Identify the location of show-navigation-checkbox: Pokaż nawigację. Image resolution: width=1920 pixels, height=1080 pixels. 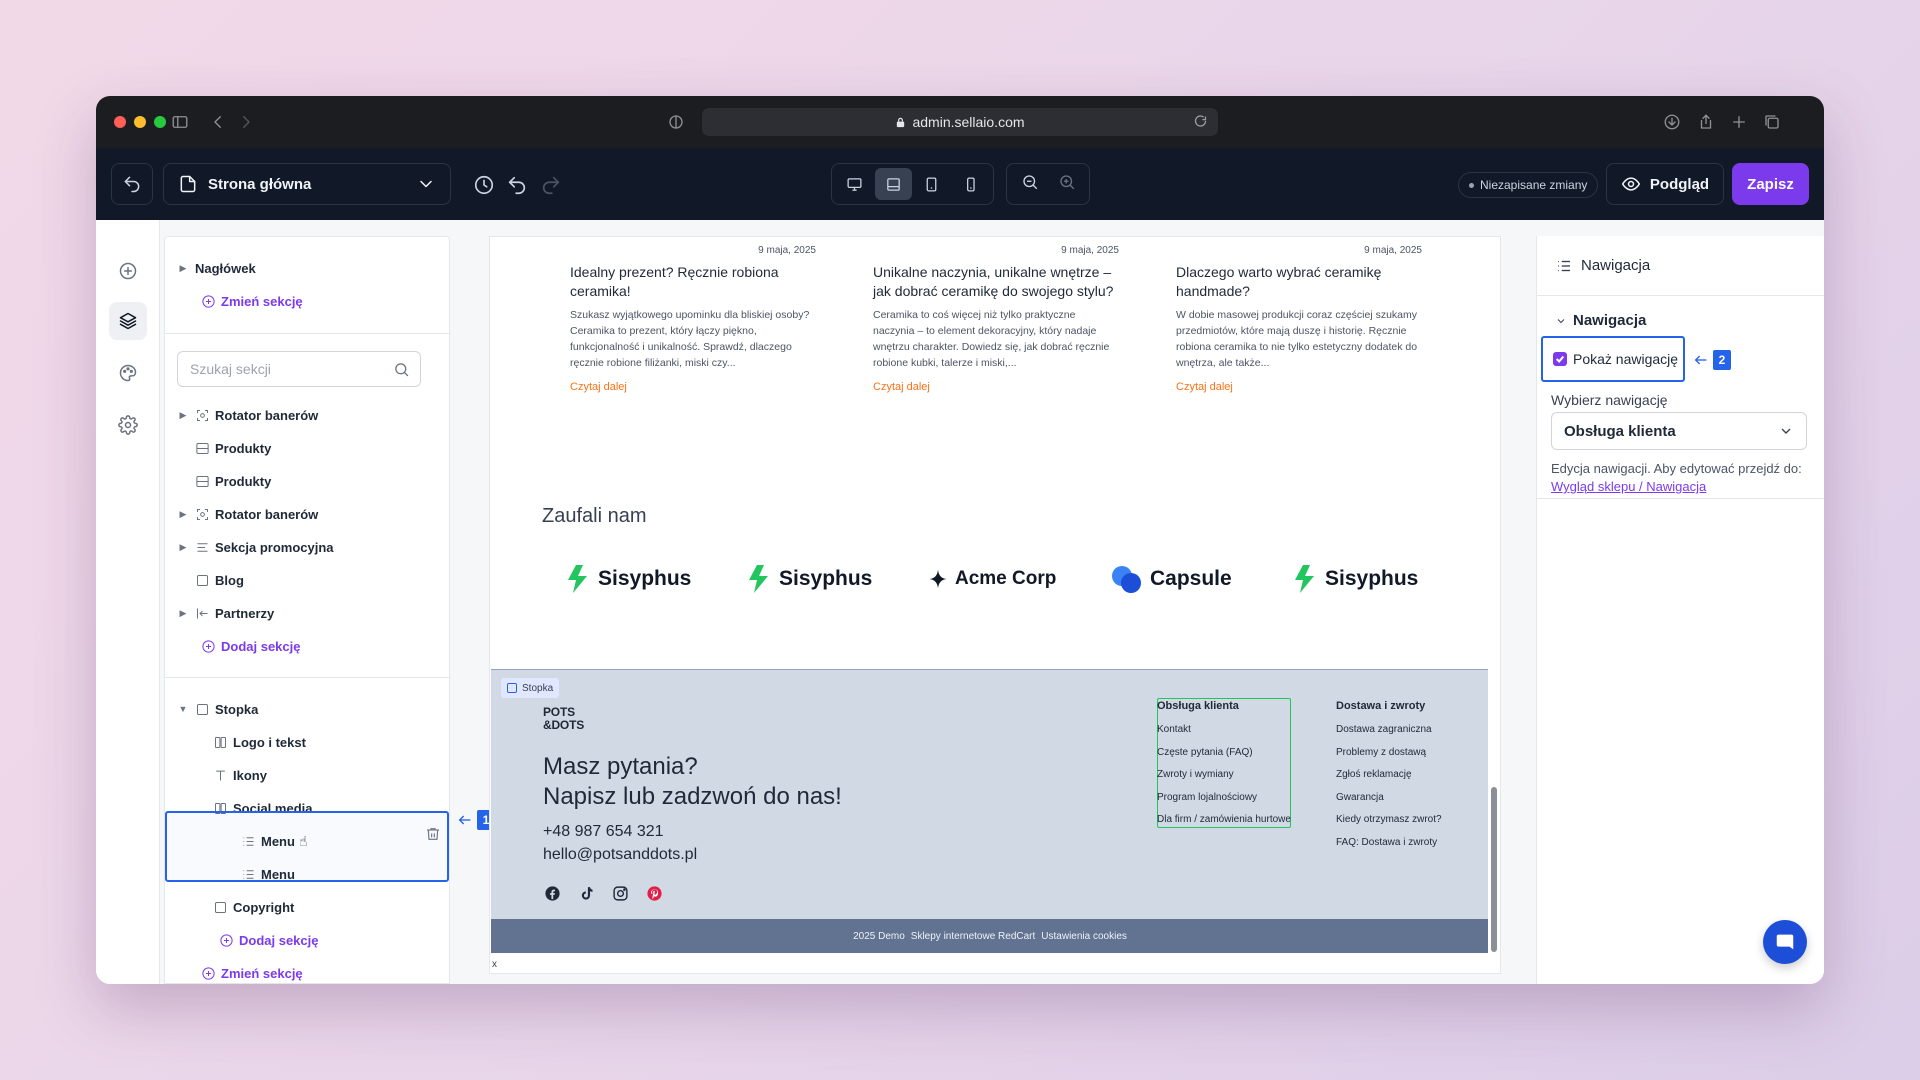
(1613, 359).